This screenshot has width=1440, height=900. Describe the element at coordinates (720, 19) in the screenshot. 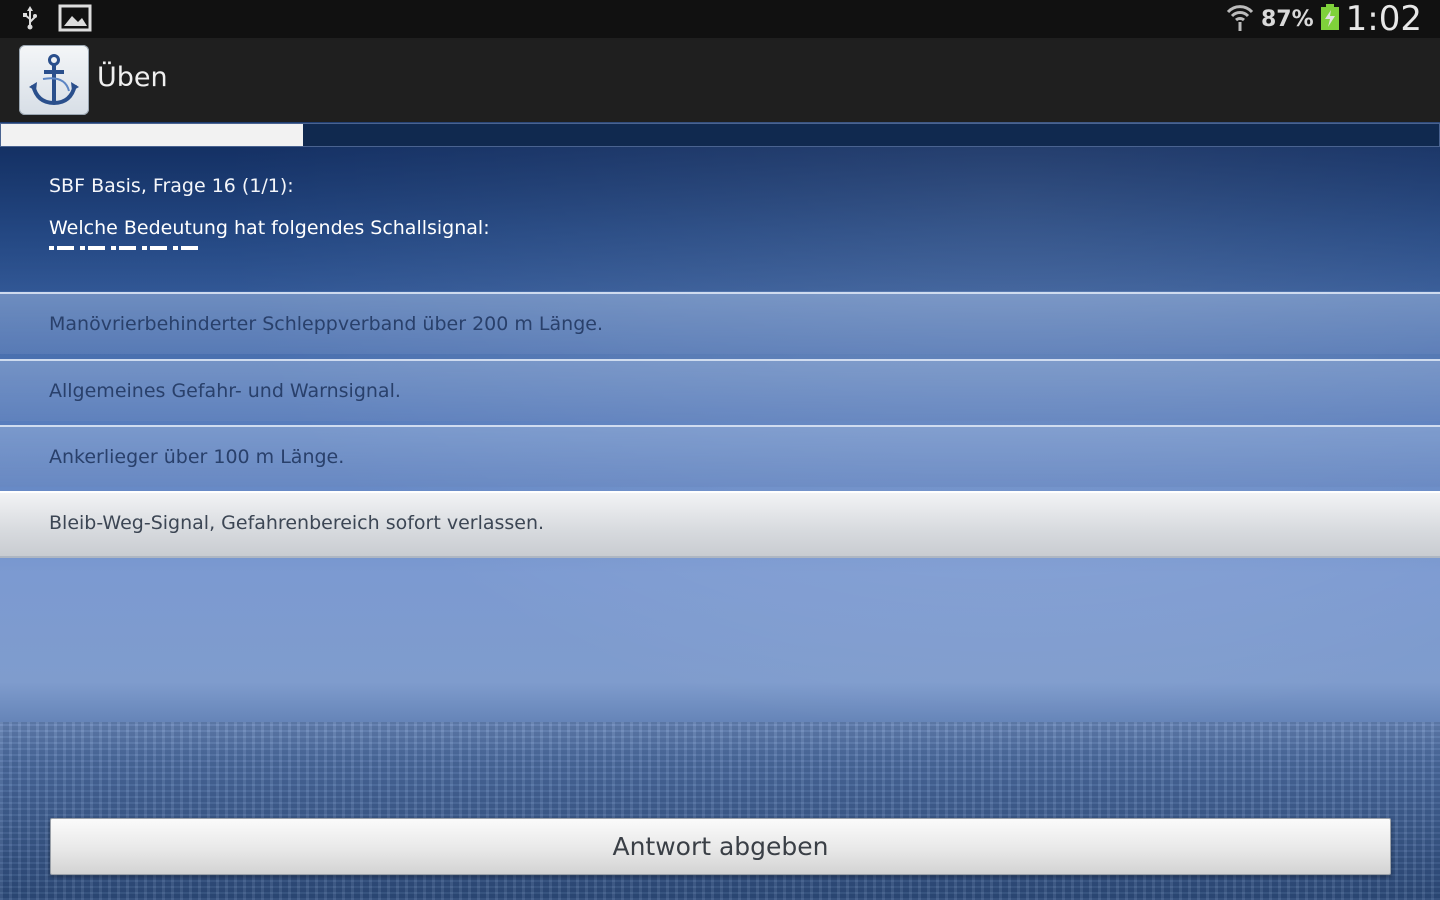

I see `status-bar: 87% 1:02` at that location.